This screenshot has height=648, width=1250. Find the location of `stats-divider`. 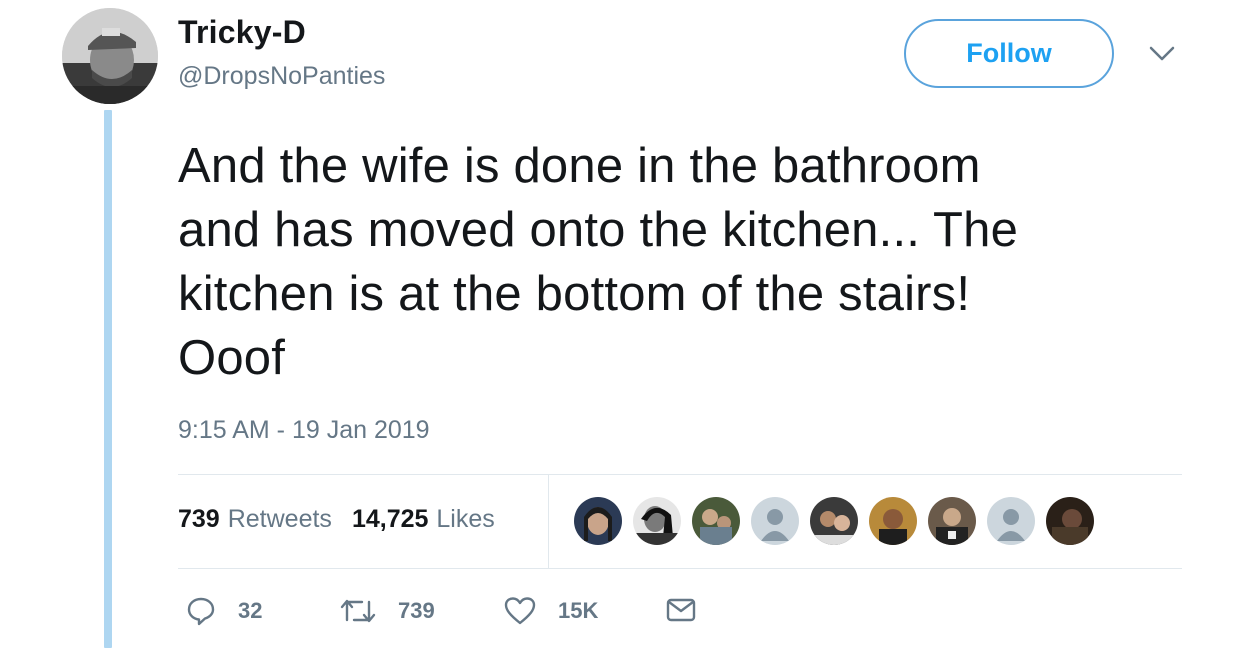

stats-divider is located at coordinates (548, 521).